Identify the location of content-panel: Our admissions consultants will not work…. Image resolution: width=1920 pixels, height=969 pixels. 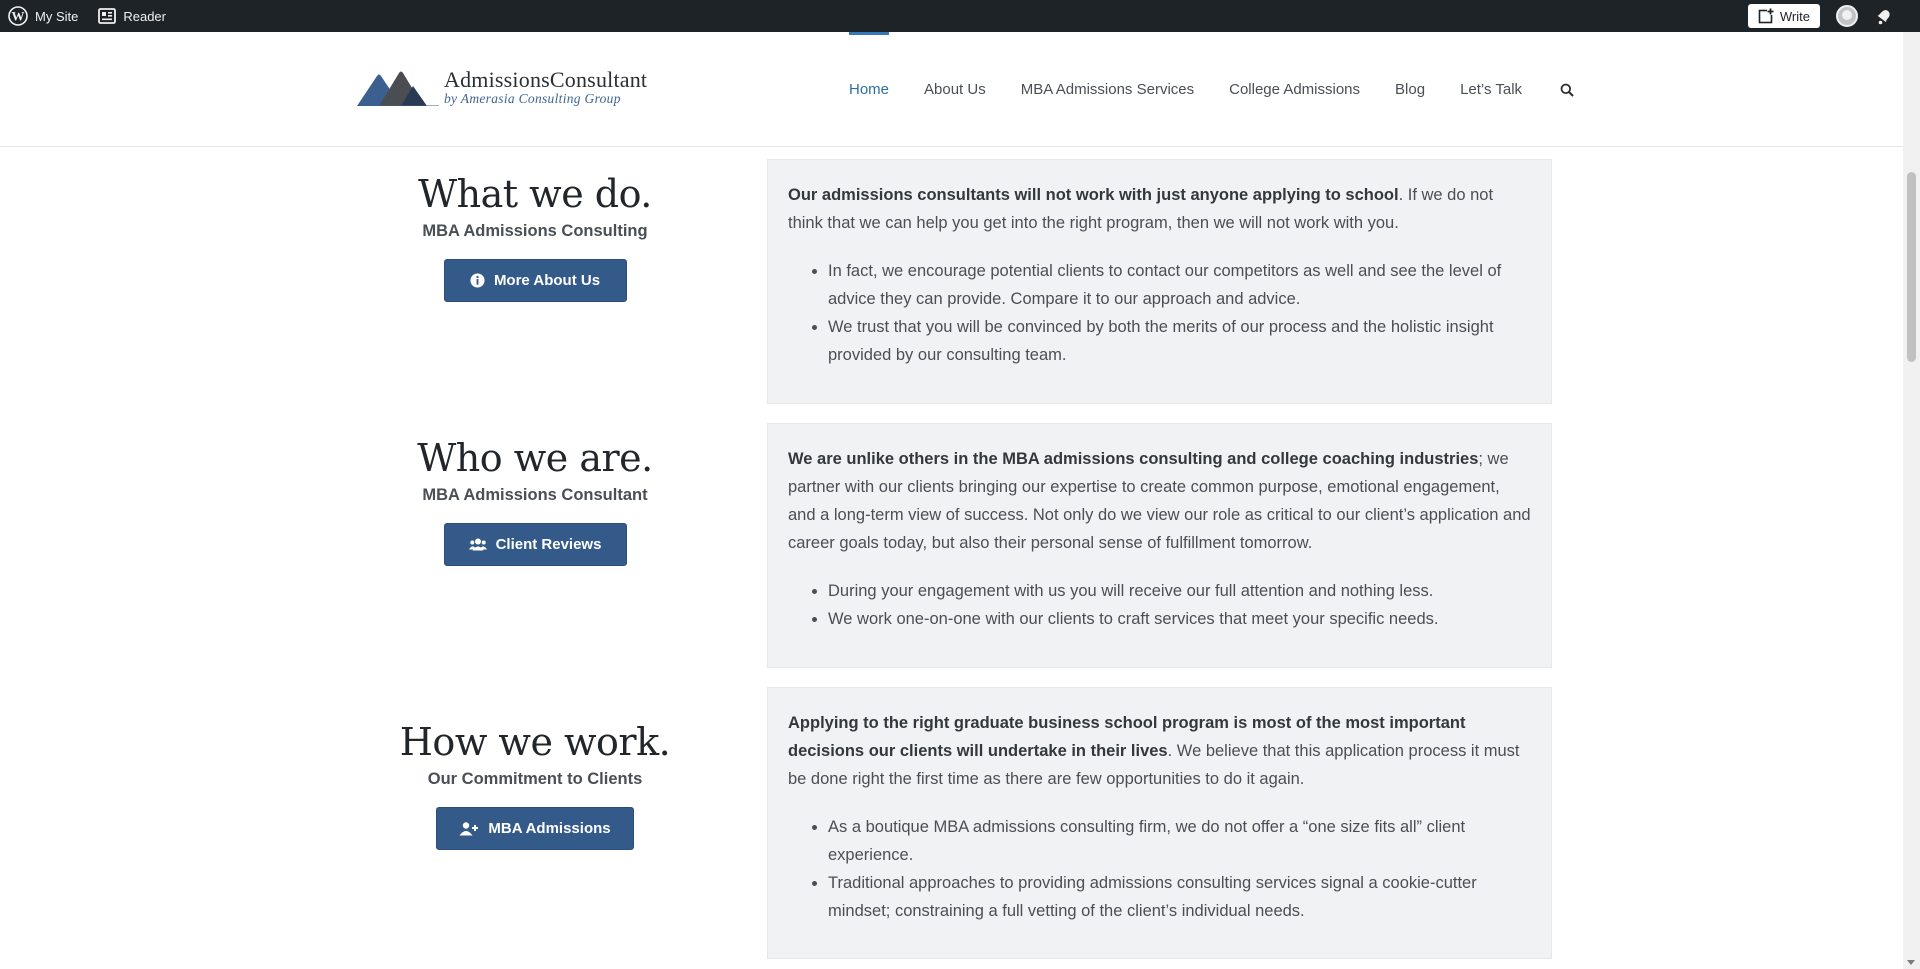
(1159, 281).